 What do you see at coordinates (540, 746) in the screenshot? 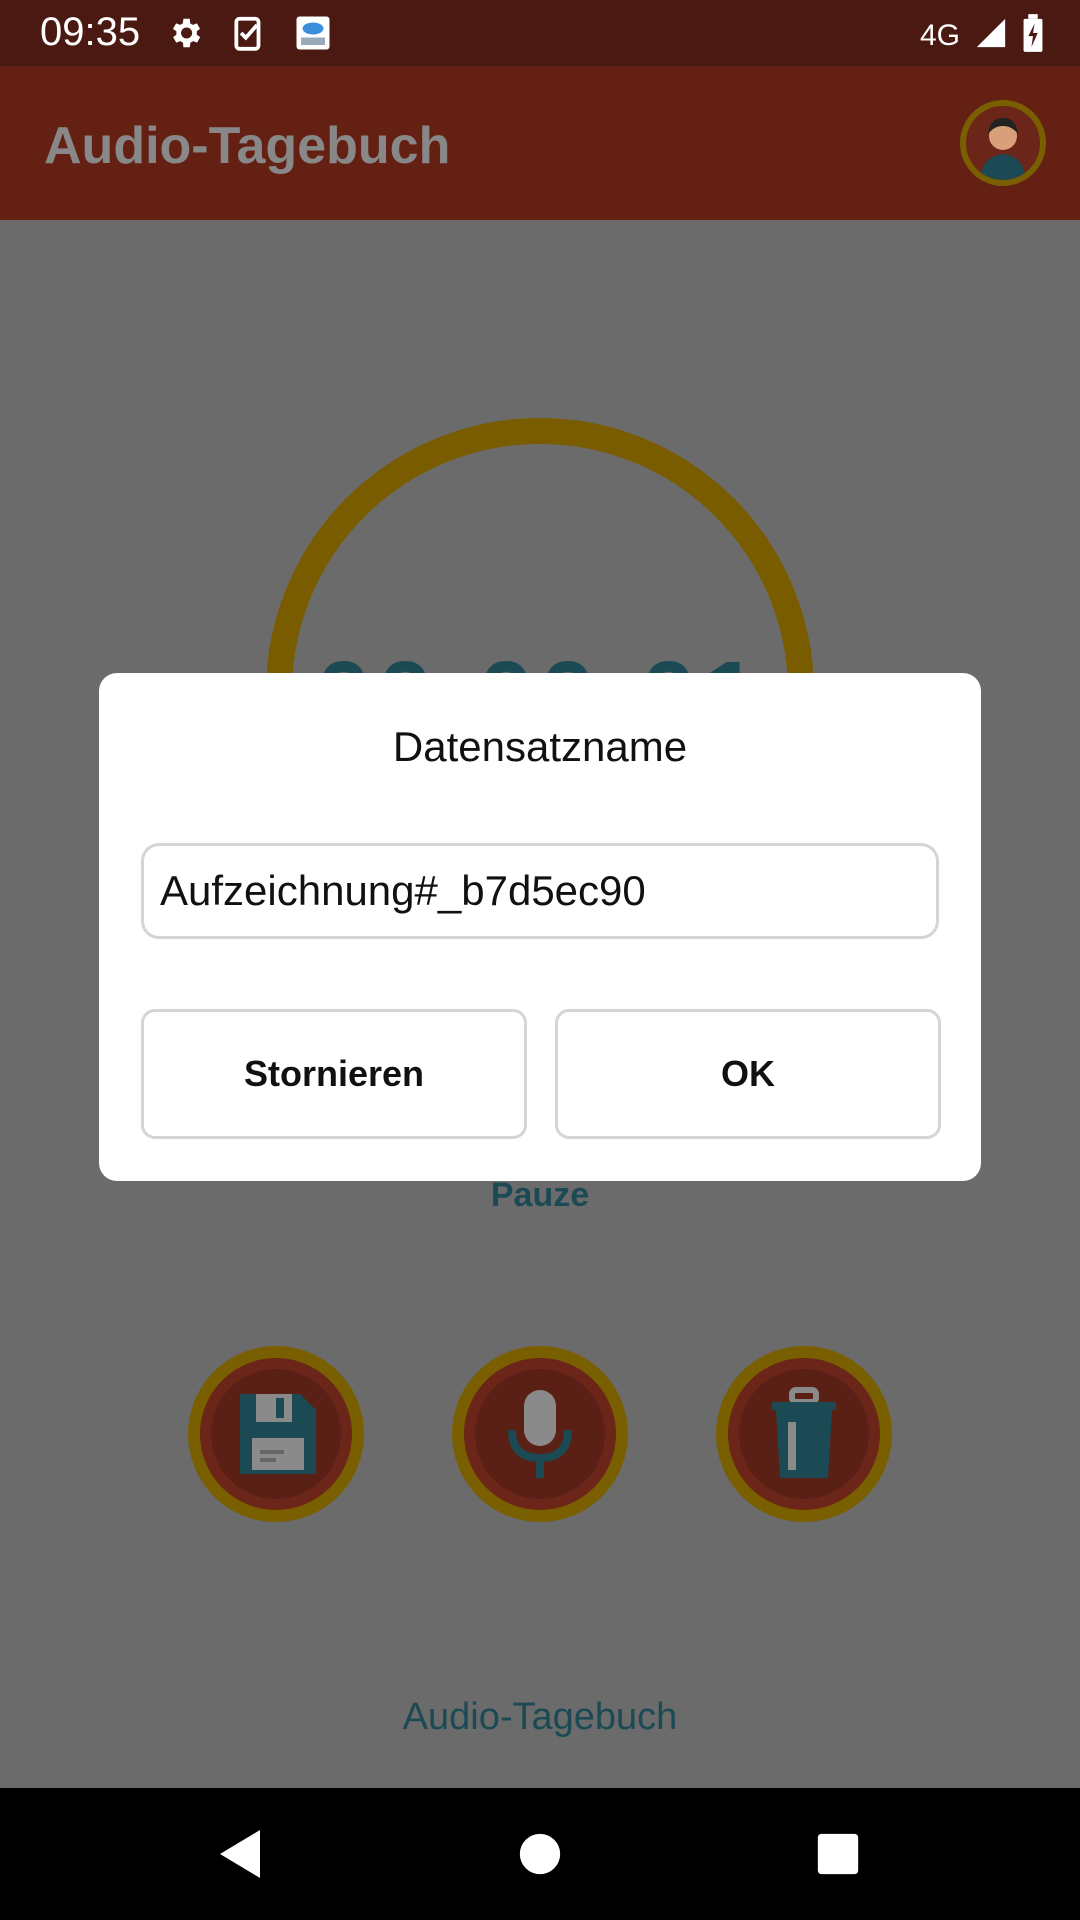
I see `dialog-title: Datensatzname` at bounding box center [540, 746].